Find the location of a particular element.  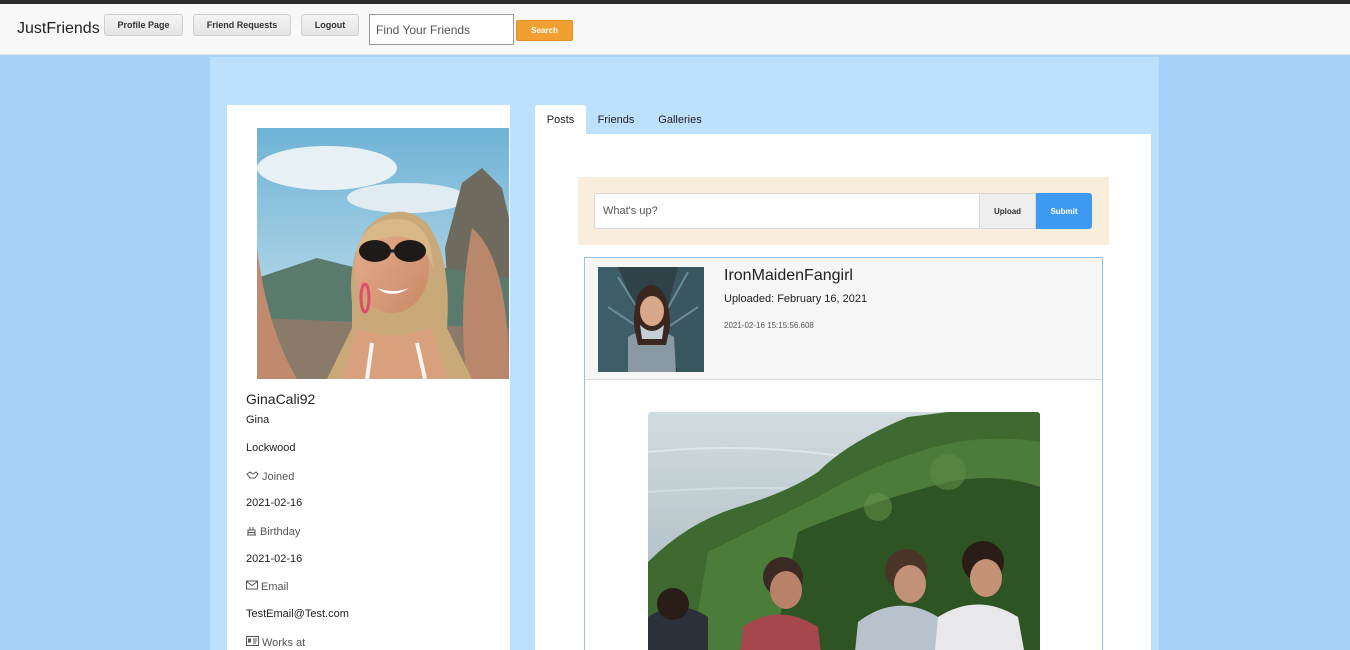

post-author-name: IronMaidenFangirl is located at coordinates (788, 276).